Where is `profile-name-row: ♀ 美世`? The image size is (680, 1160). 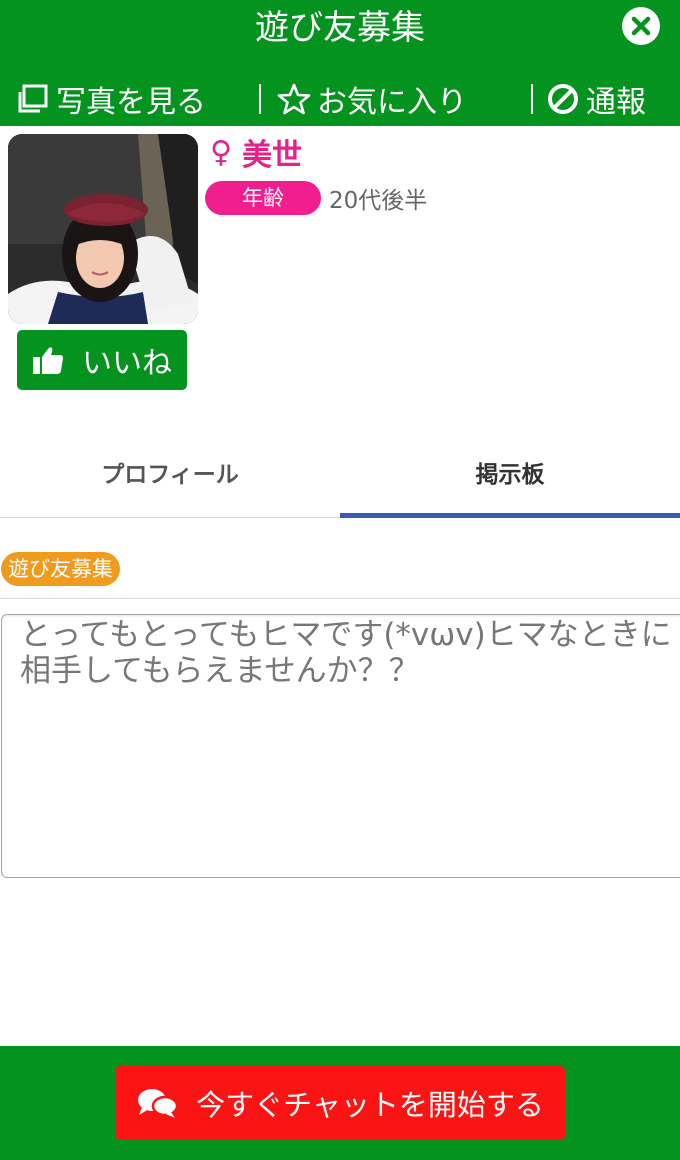 profile-name-row: ♀ 美世 is located at coordinates (256, 153).